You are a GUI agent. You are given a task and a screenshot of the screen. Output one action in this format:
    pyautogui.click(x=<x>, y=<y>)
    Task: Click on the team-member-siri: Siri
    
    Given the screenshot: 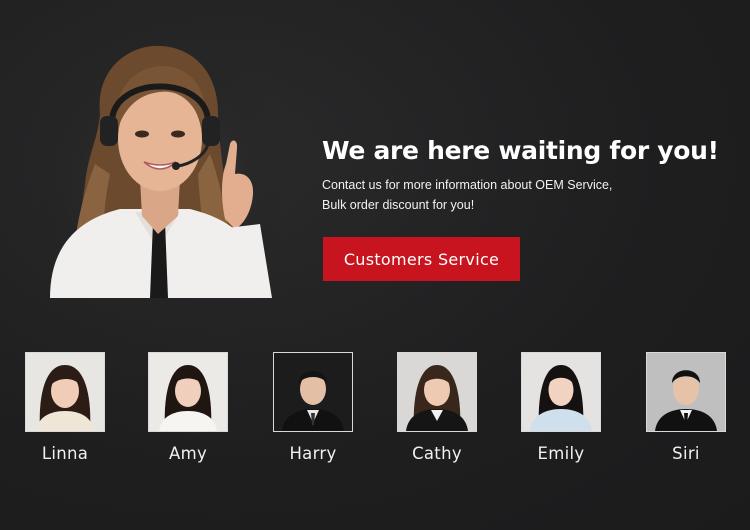 What is the action you would take?
    pyautogui.click(x=686, y=407)
    